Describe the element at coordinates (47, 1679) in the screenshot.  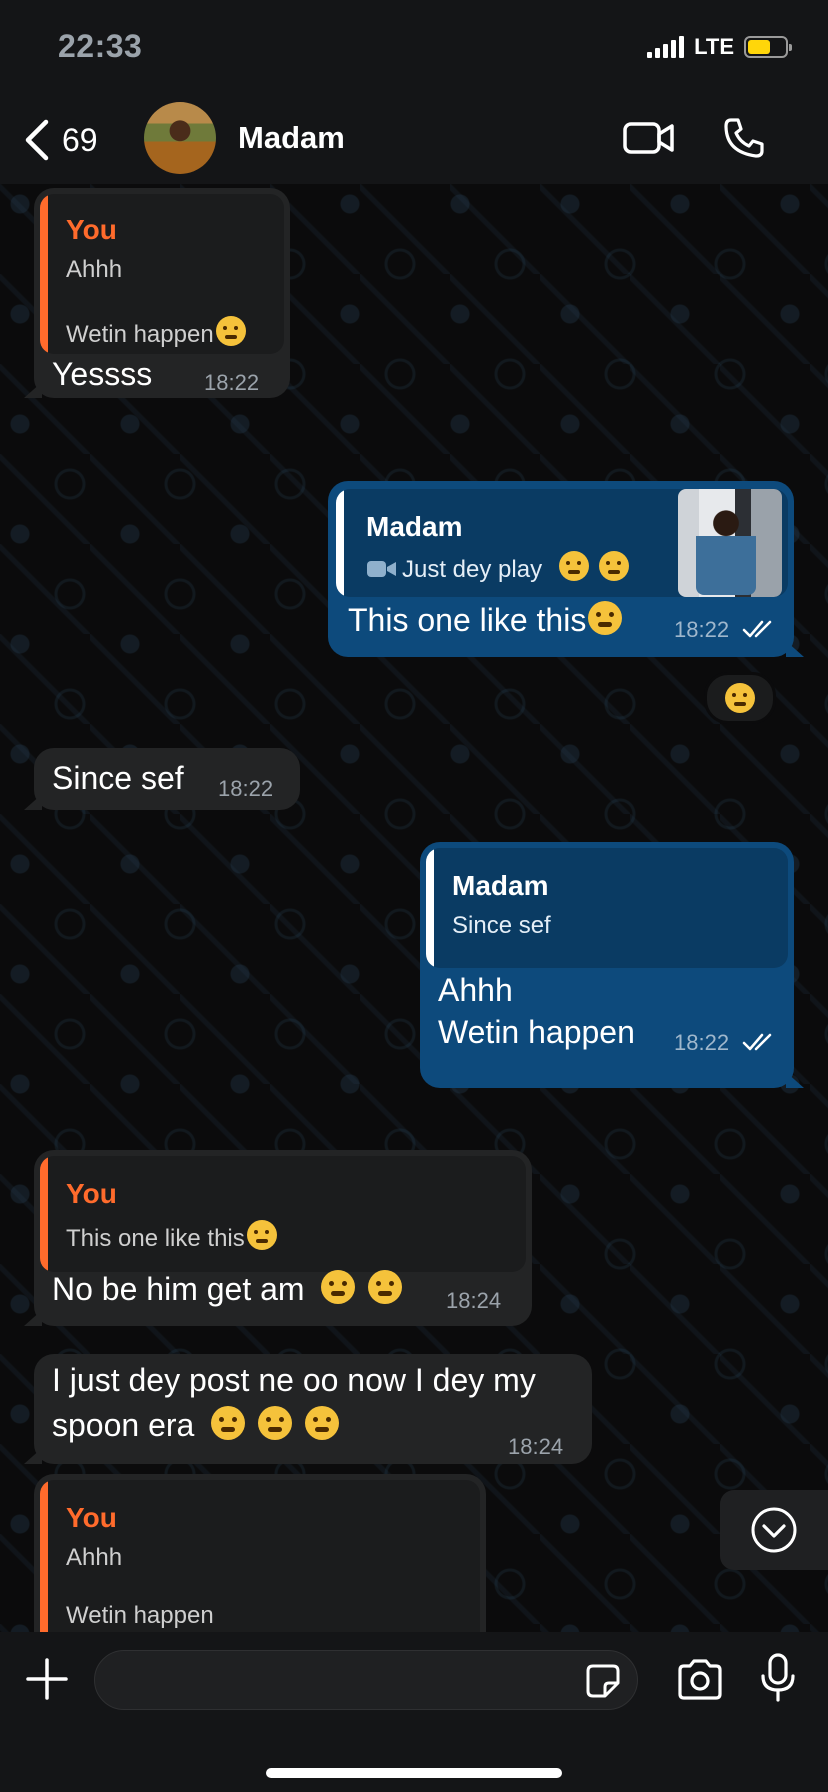
I see `plus-icon` at that location.